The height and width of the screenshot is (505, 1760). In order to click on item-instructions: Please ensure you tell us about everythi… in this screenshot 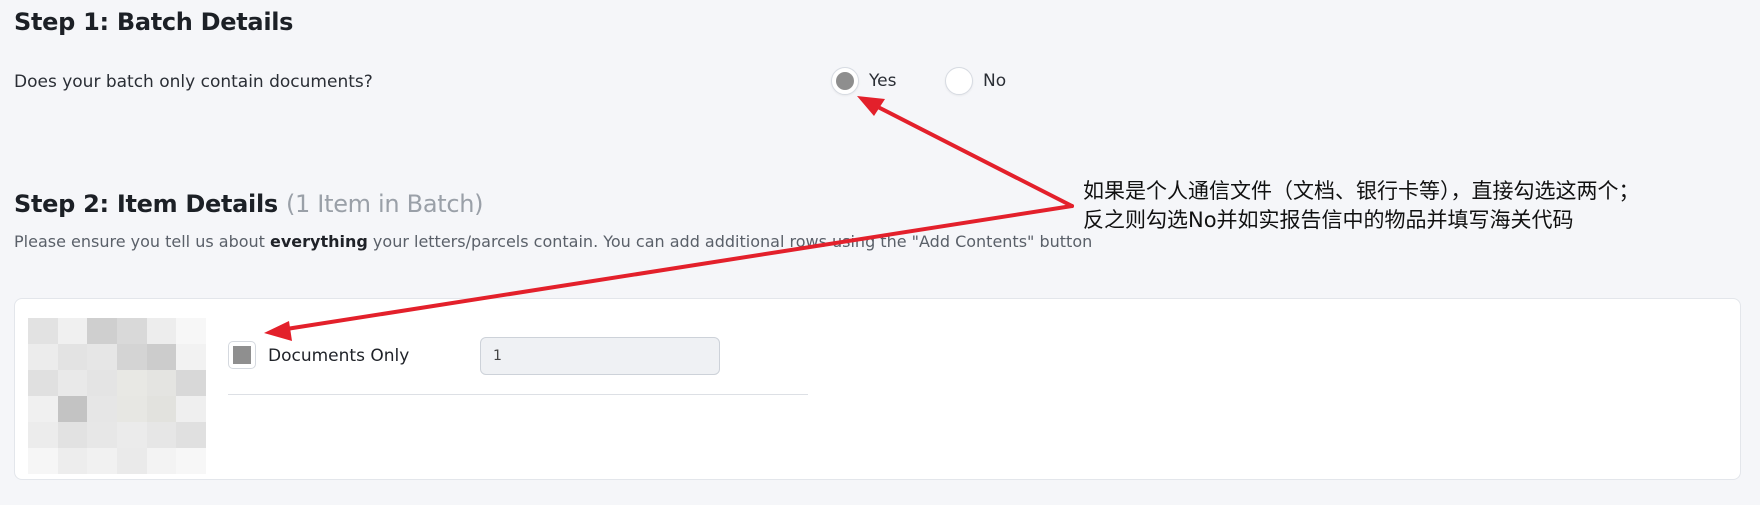, I will do `click(553, 241)`.